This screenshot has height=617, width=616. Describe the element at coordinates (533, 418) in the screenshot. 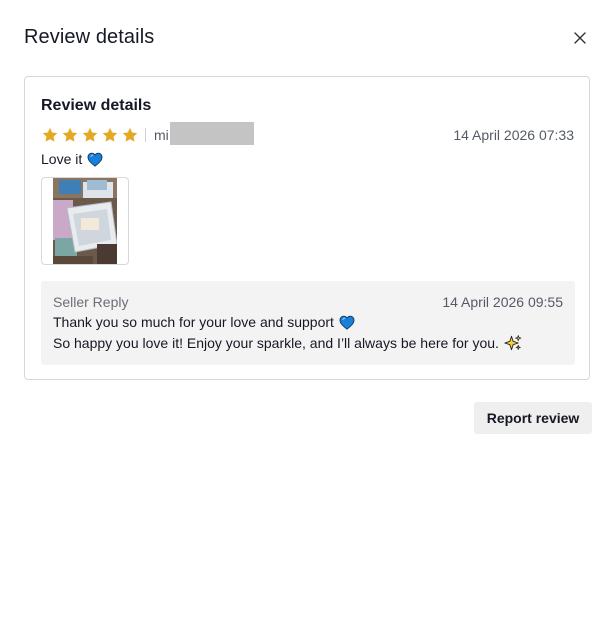

I see `report-review-button: Report review` at that location.